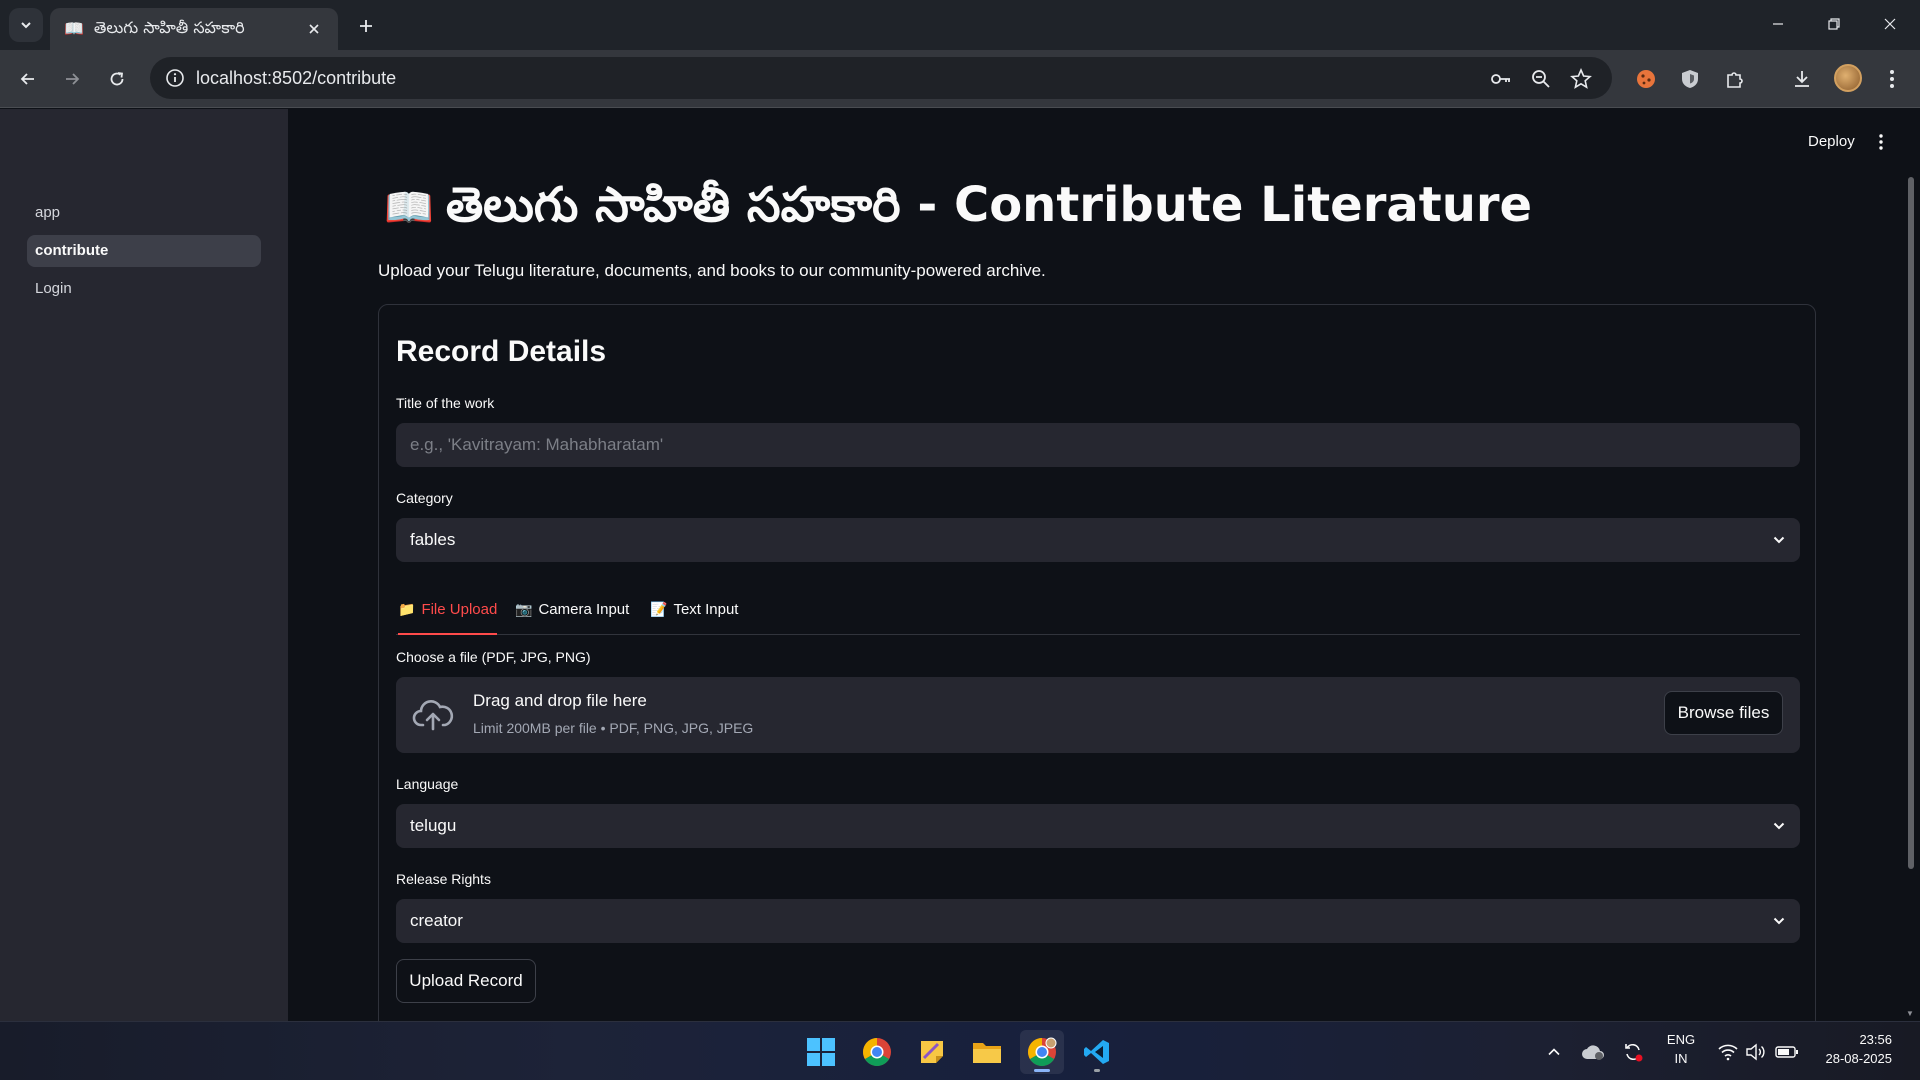  I want to click on start-button, so click(821, 1052).